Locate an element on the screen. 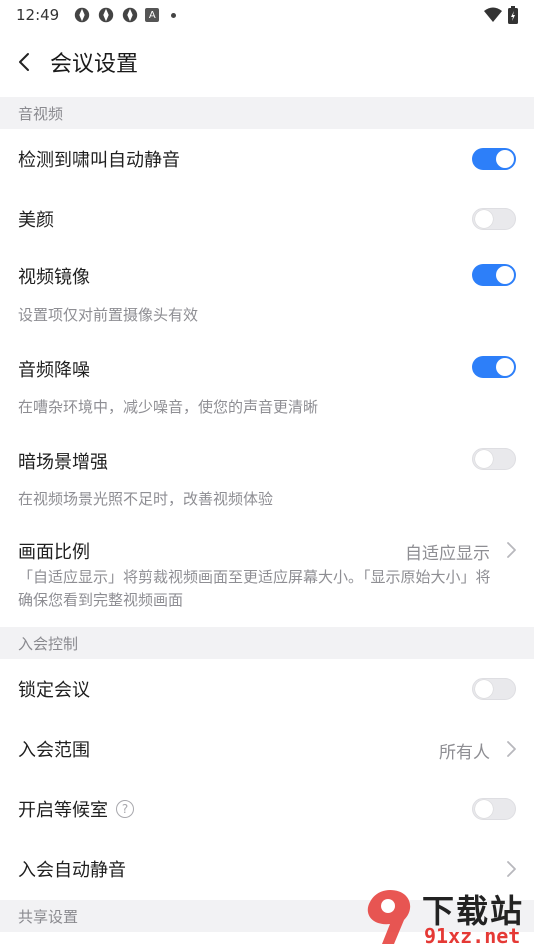  row-label: 检测到啸叫自动静音 is located at coordinates (99, 160).